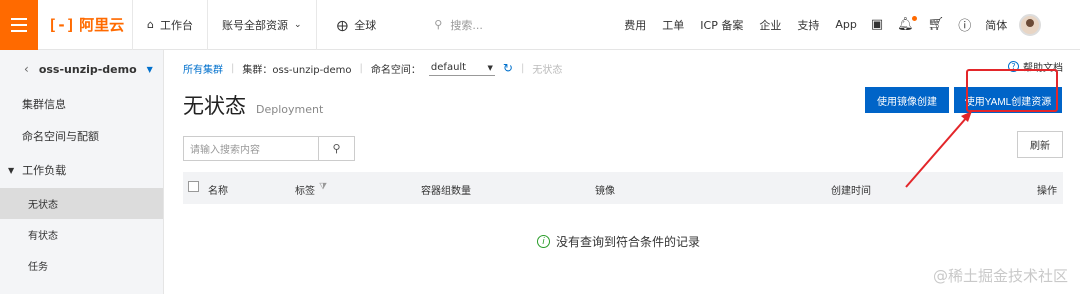  Describe the element at coordinates (966, 116) in the screenshot. I see `annotation-arrow-head` at that location.